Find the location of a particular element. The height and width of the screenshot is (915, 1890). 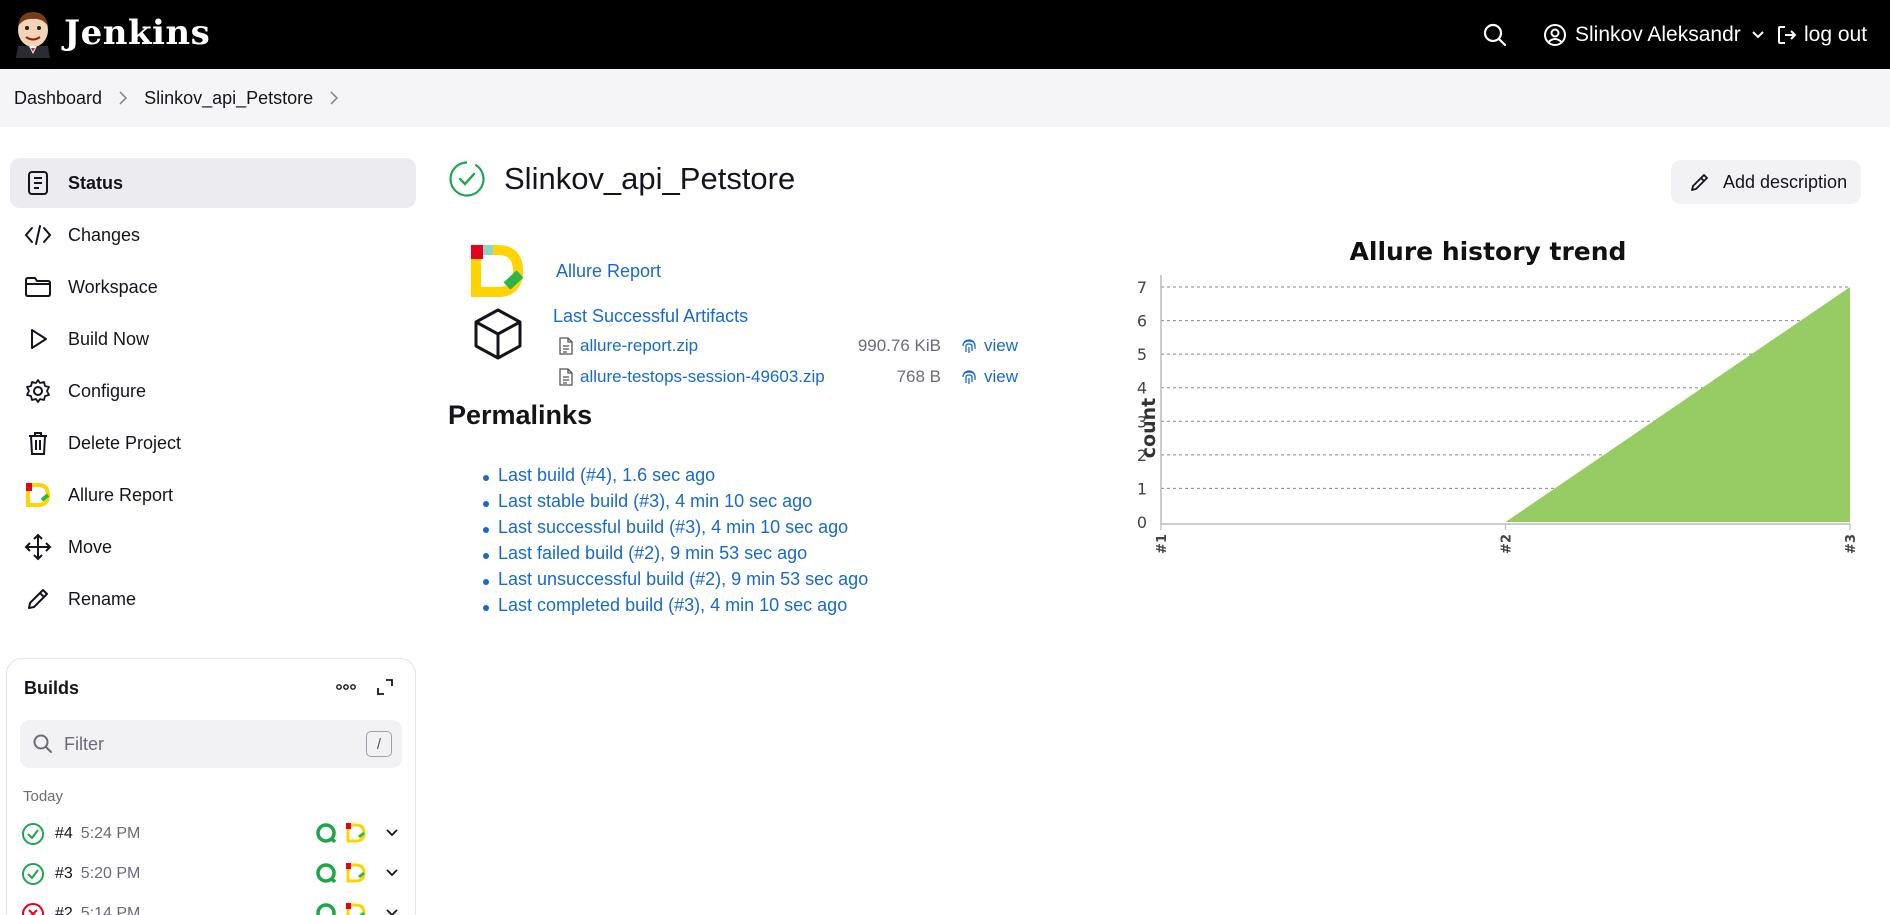

chart-y-tick-label: 6 is located at coordinates (1142, 321).